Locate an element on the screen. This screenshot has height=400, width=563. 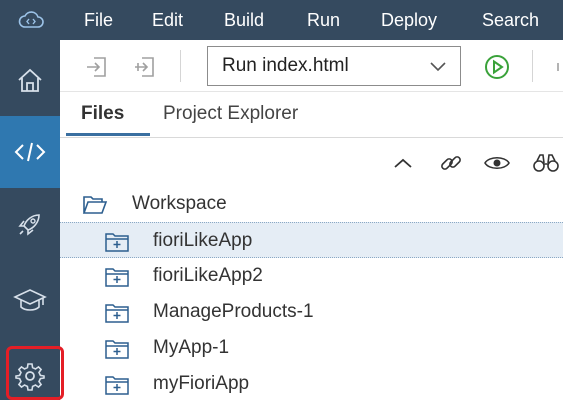
run-icon is located at coordinates (497, 67).